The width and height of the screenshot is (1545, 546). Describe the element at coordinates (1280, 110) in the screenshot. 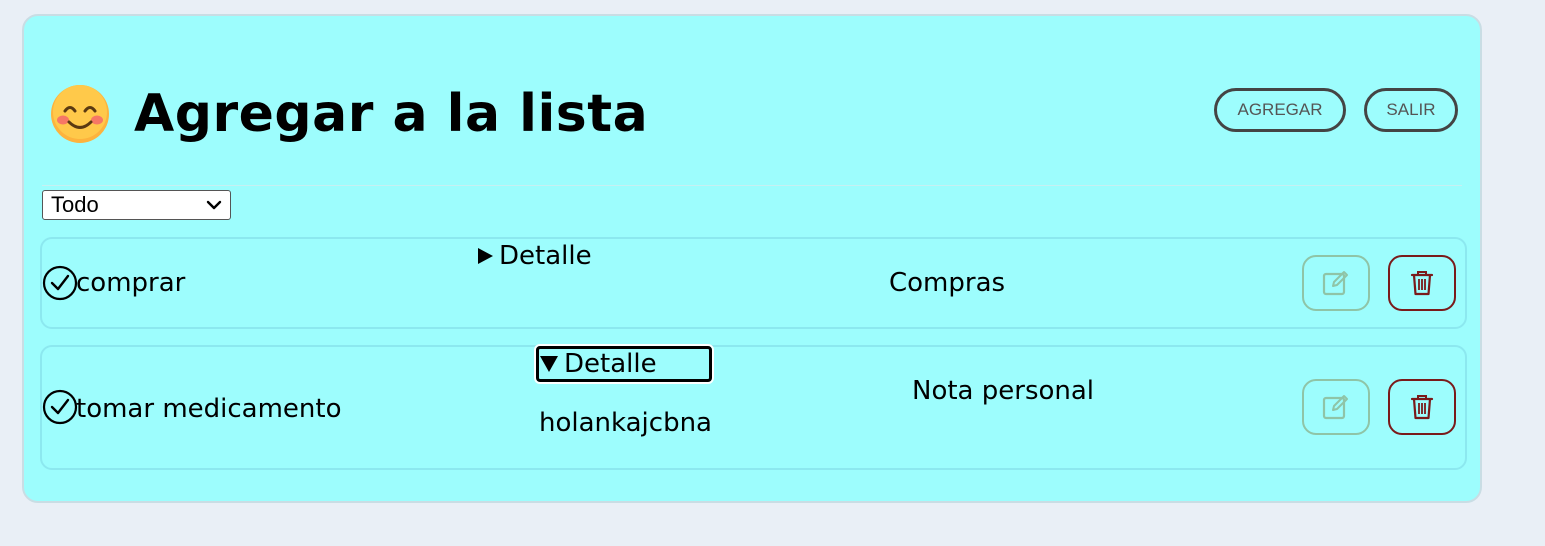

I see `add-button: AGREGAR` at that location.